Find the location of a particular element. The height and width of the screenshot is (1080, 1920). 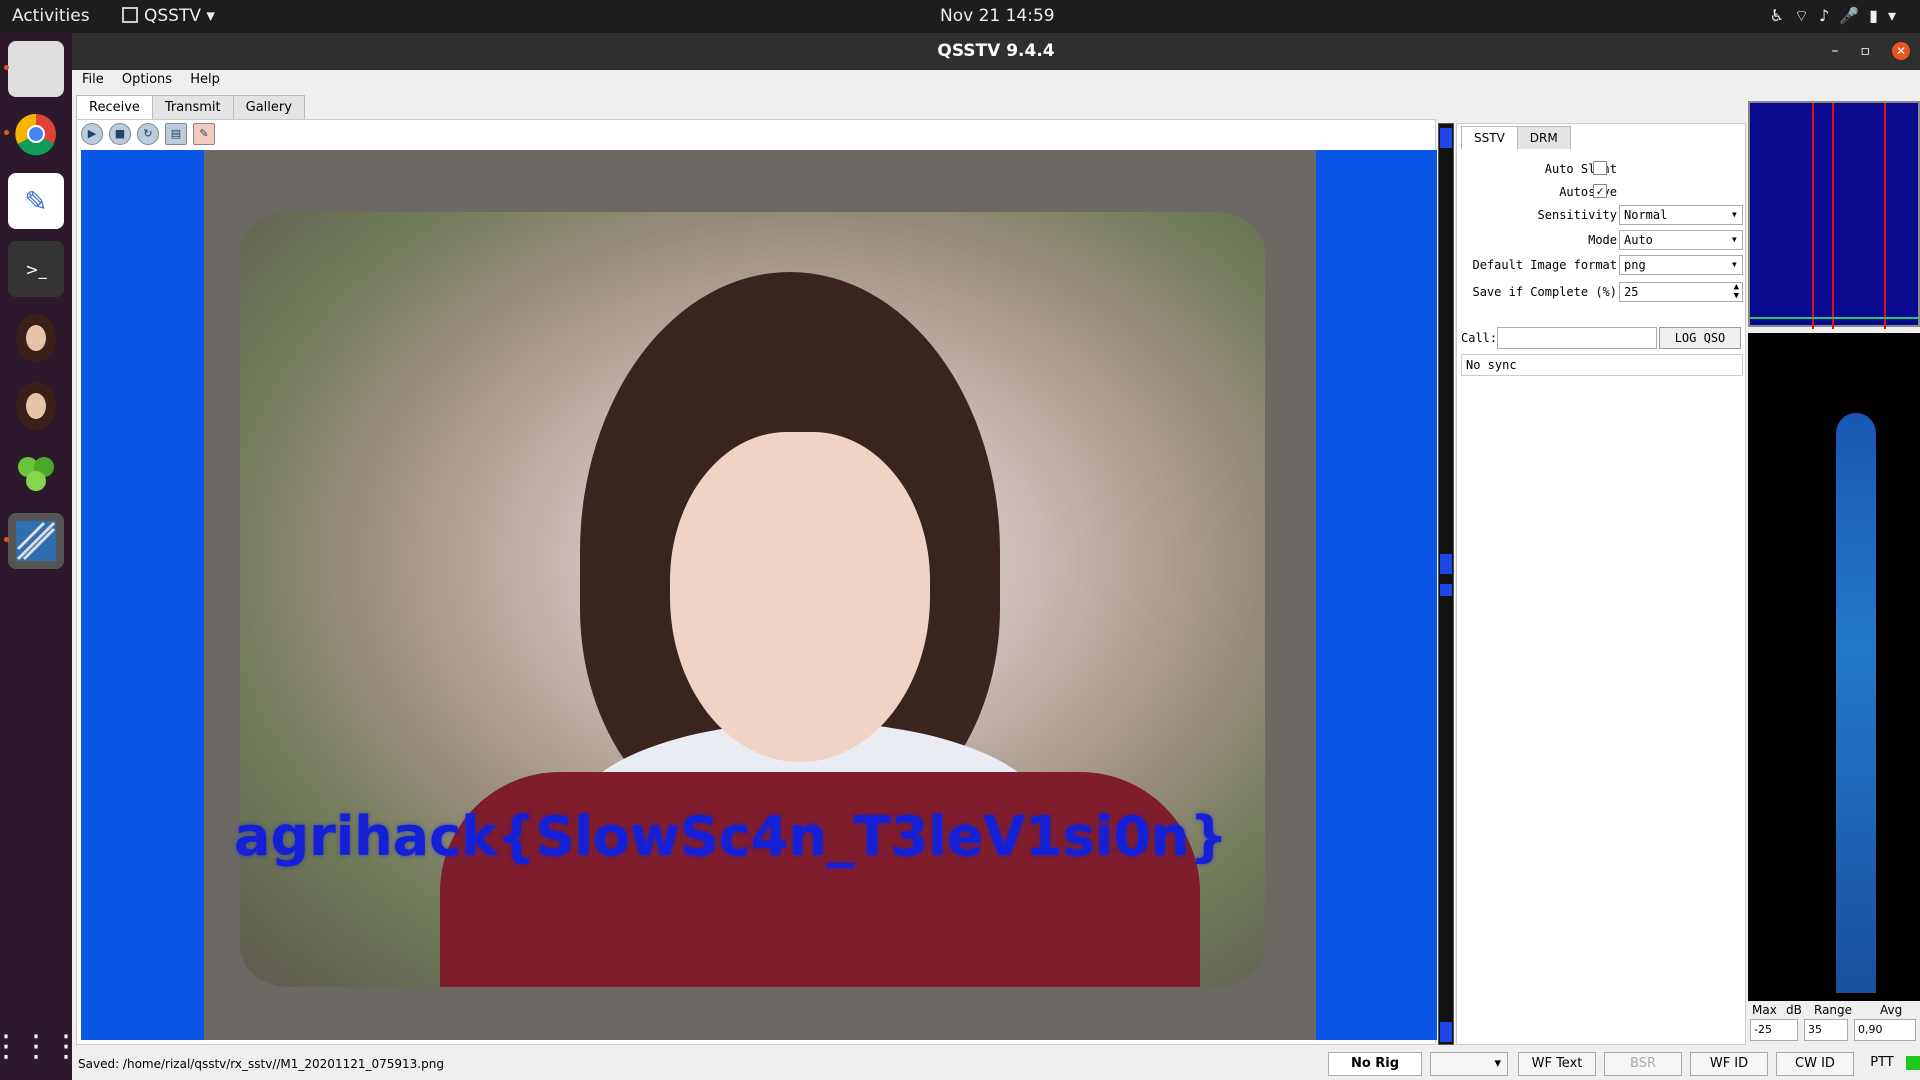

qsstv-image is located at coordinates (36, 541).